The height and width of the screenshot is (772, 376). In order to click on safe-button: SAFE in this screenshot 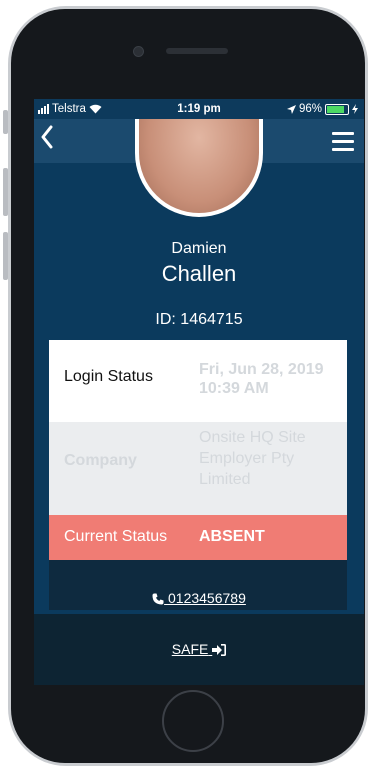, I will do `click(199, 649)`.